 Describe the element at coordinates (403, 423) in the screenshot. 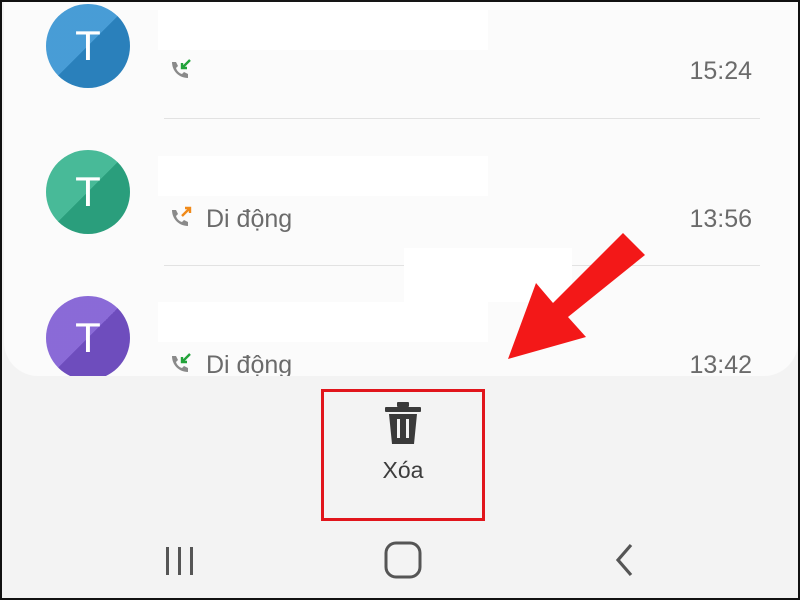

I see `trash-icon` at that location.